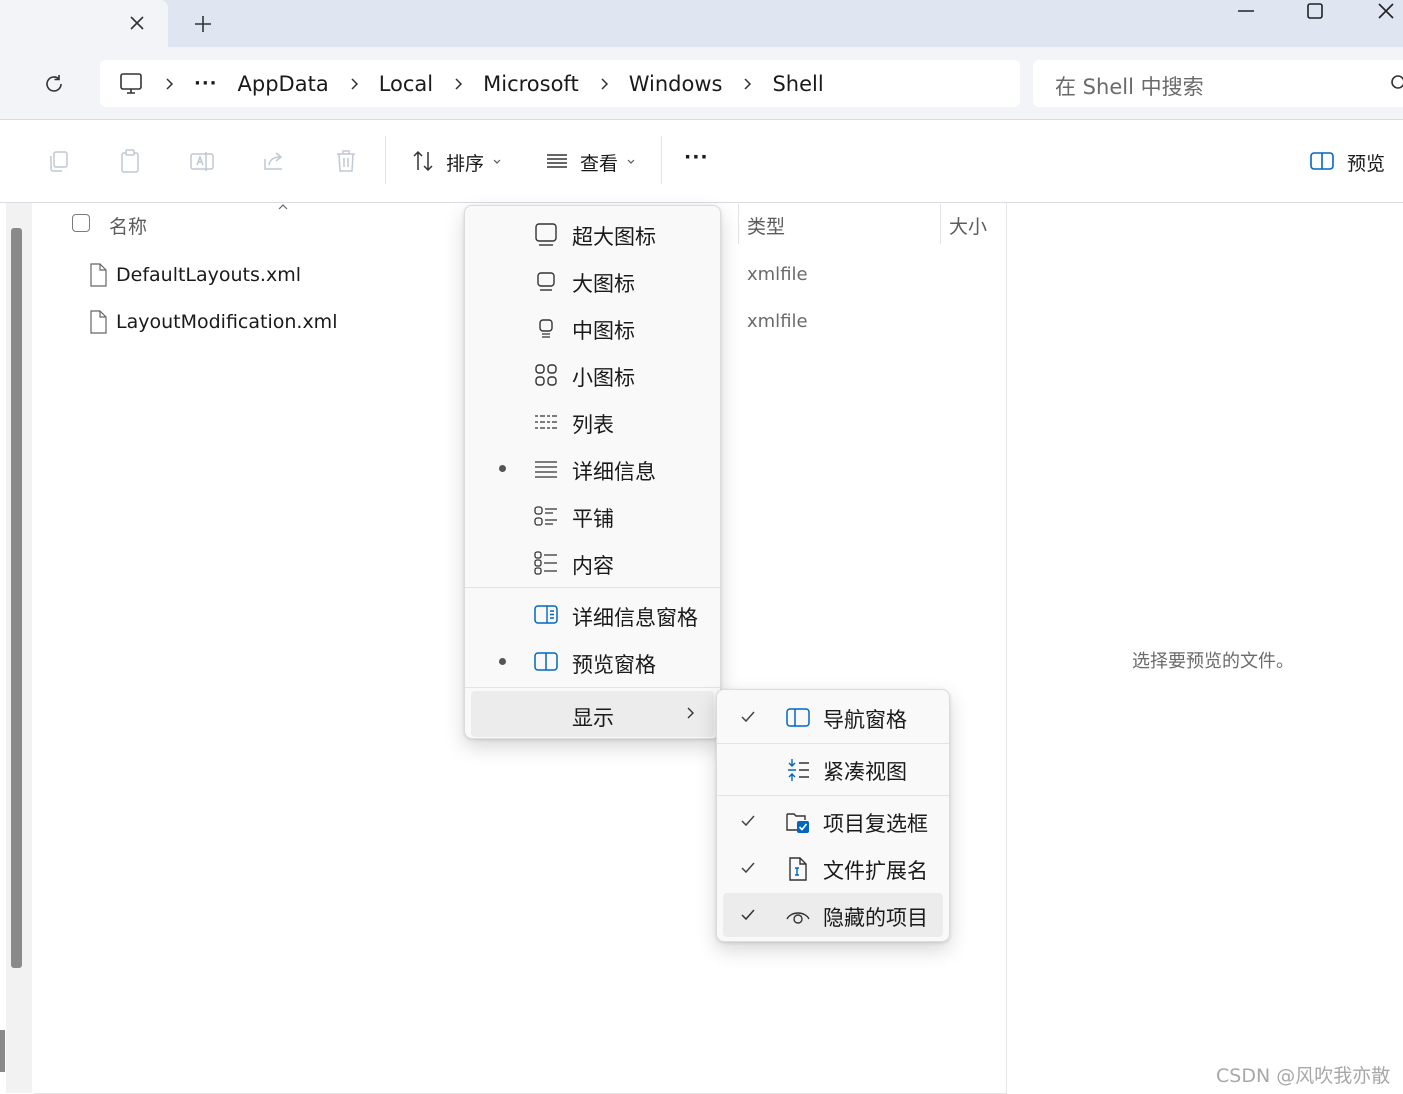 The height and width of the screenshot is (1094, 1403). I want to click on delete-icon, so click(346, 161).